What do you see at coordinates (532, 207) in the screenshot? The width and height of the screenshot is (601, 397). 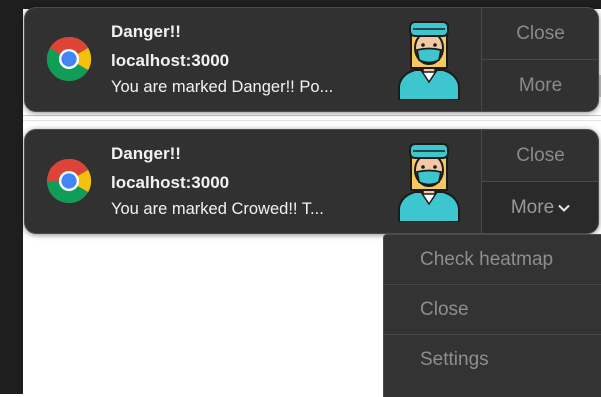 I see `more-button-label: More` at bounding box center [532, 207].